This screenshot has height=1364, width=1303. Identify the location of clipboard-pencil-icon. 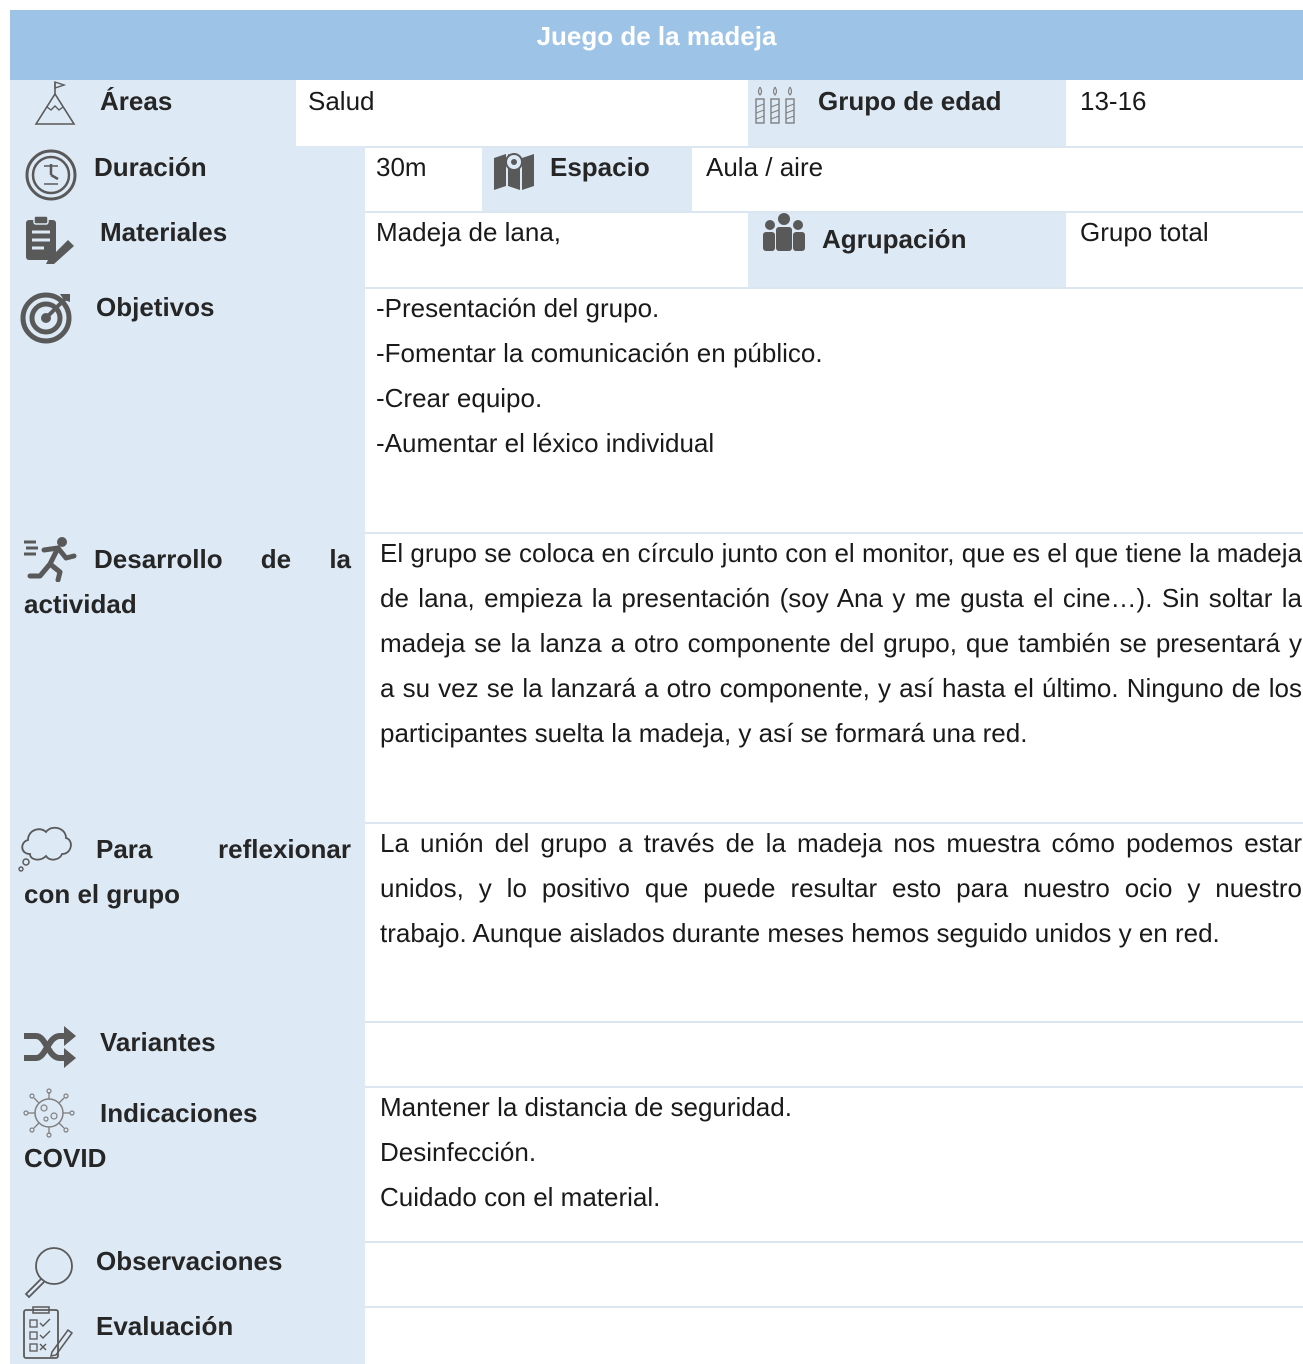
(50, 239).